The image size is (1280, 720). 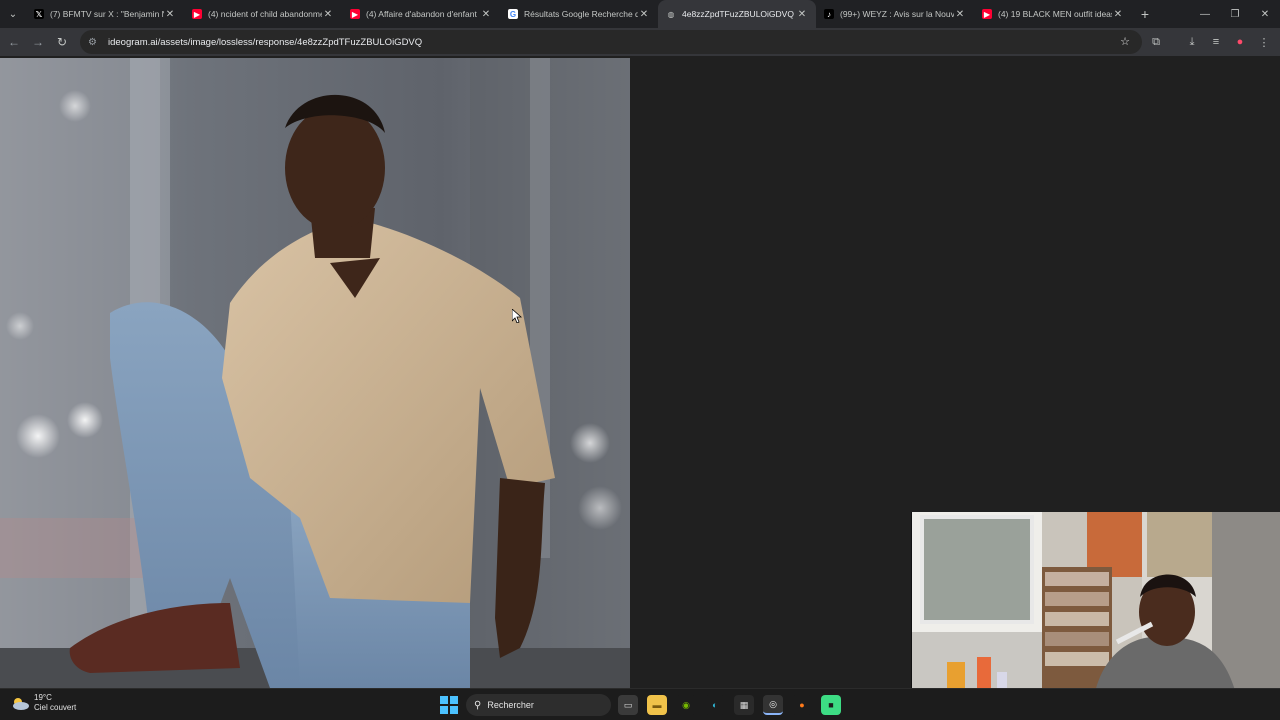 What do you see at coordinates (671, 14) in the screenshot?
I see `globe-icon: ◍` at bounding box center [671, 14].